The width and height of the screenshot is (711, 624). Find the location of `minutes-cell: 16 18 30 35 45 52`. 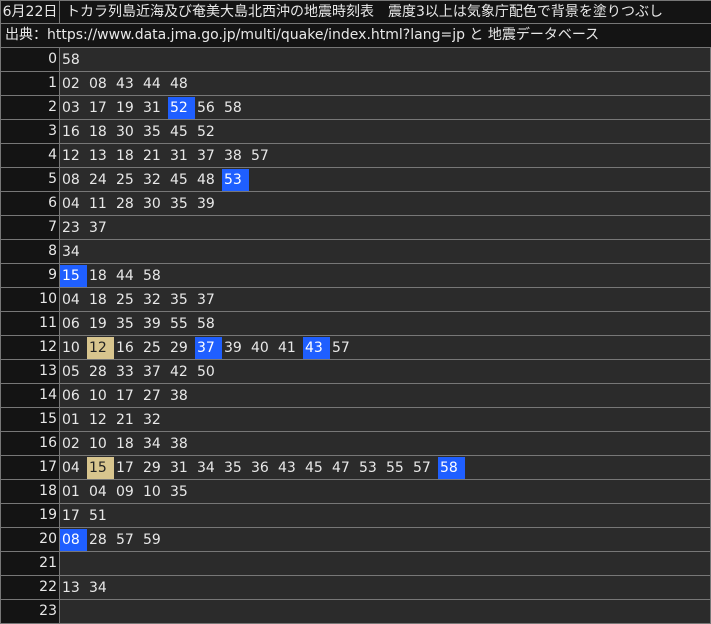

minutes-cell: 16 18 30 35 45 52 is located at coordinates (385, 131).